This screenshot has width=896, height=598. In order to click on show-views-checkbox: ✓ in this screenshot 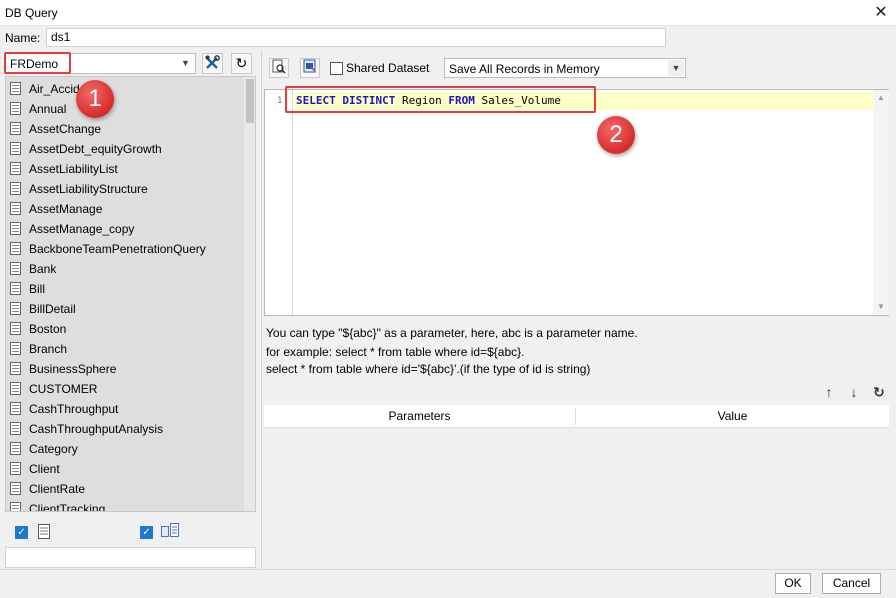, I will do `click(146, 532)`.